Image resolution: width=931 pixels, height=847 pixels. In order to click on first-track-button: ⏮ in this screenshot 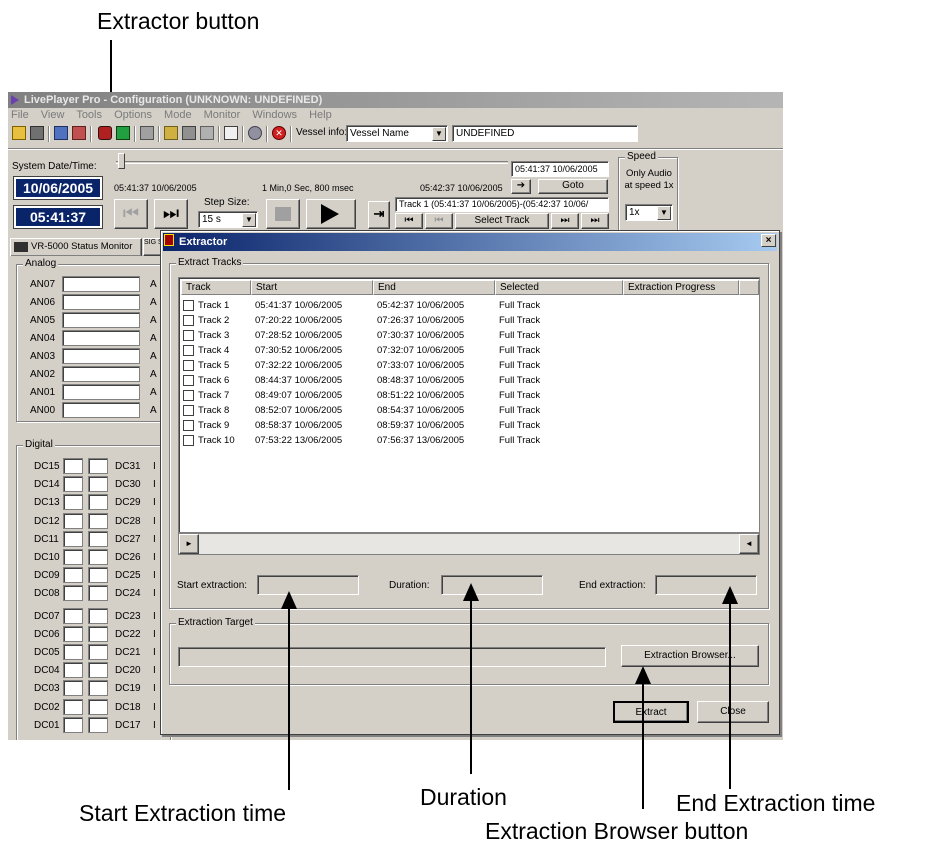, I will do `click(409, 221)`.